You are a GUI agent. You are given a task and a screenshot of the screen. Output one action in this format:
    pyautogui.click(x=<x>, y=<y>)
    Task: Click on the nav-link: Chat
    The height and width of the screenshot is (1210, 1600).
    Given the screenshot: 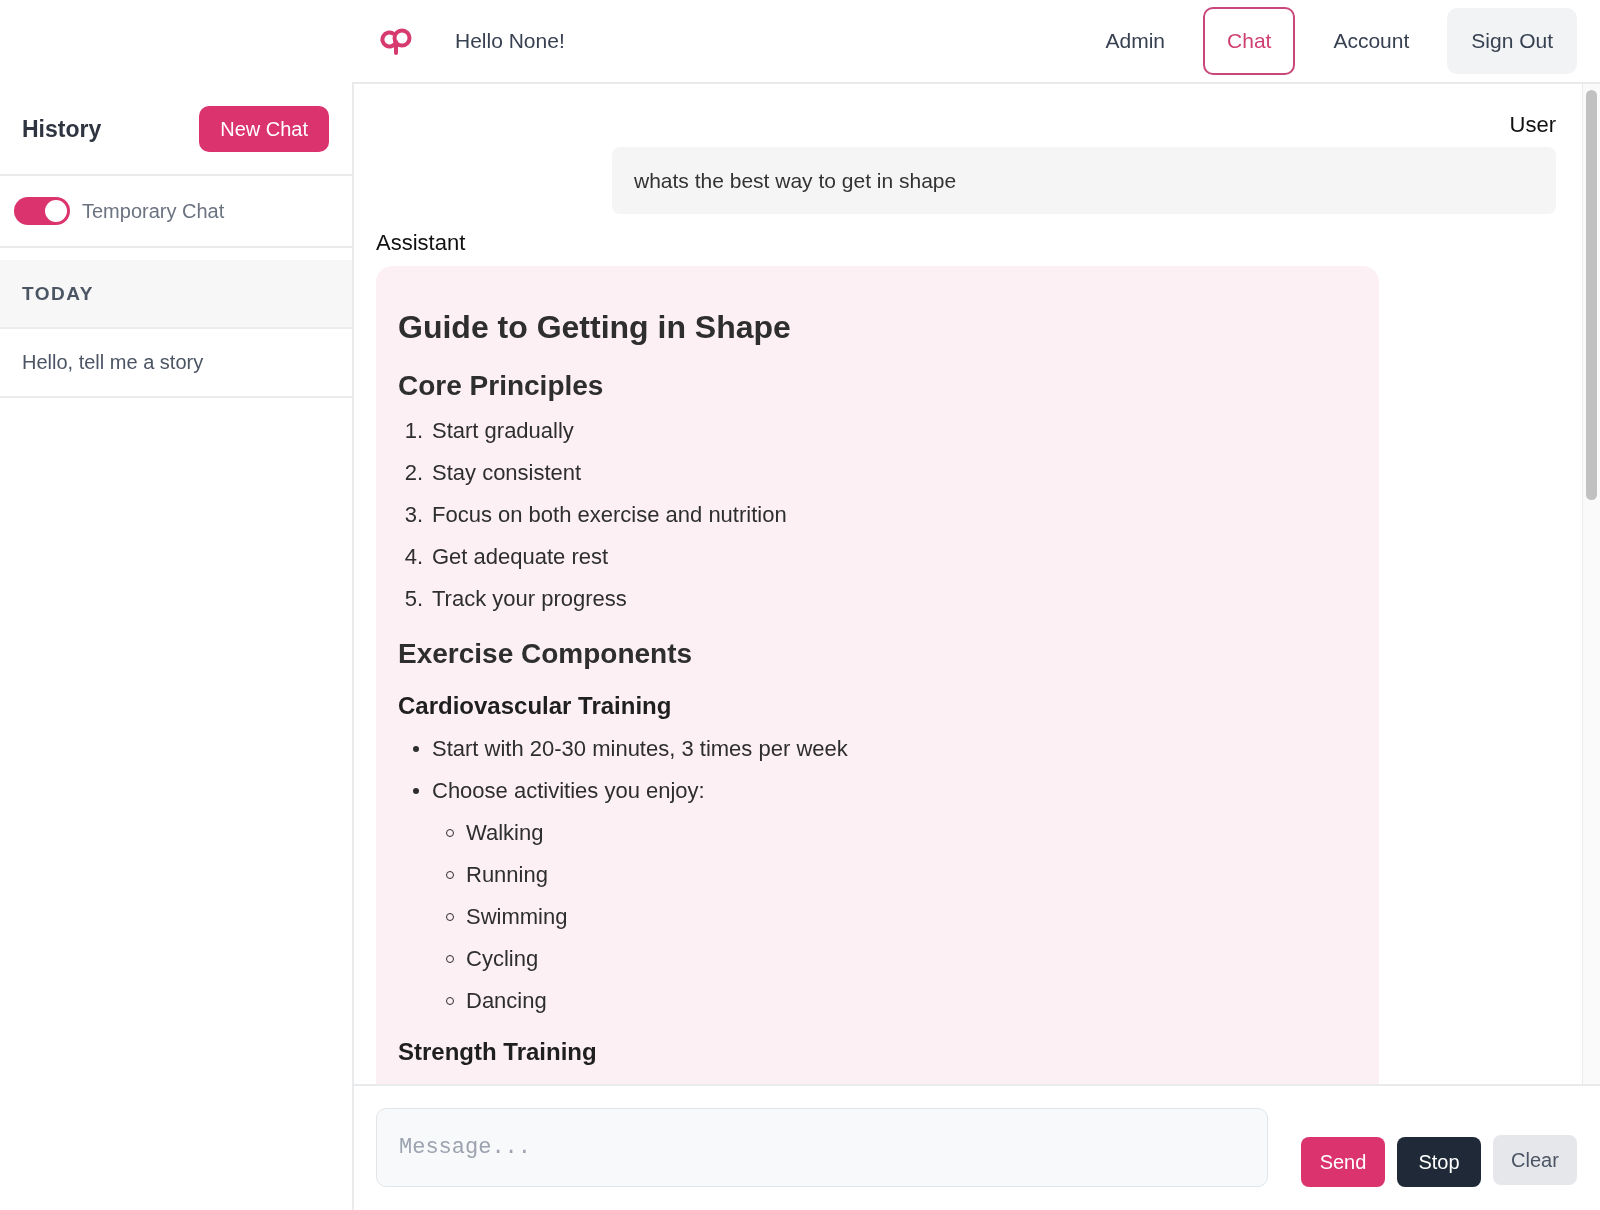 What is the action you would take?
    pyautogui.click(x=1249, y=41)
    